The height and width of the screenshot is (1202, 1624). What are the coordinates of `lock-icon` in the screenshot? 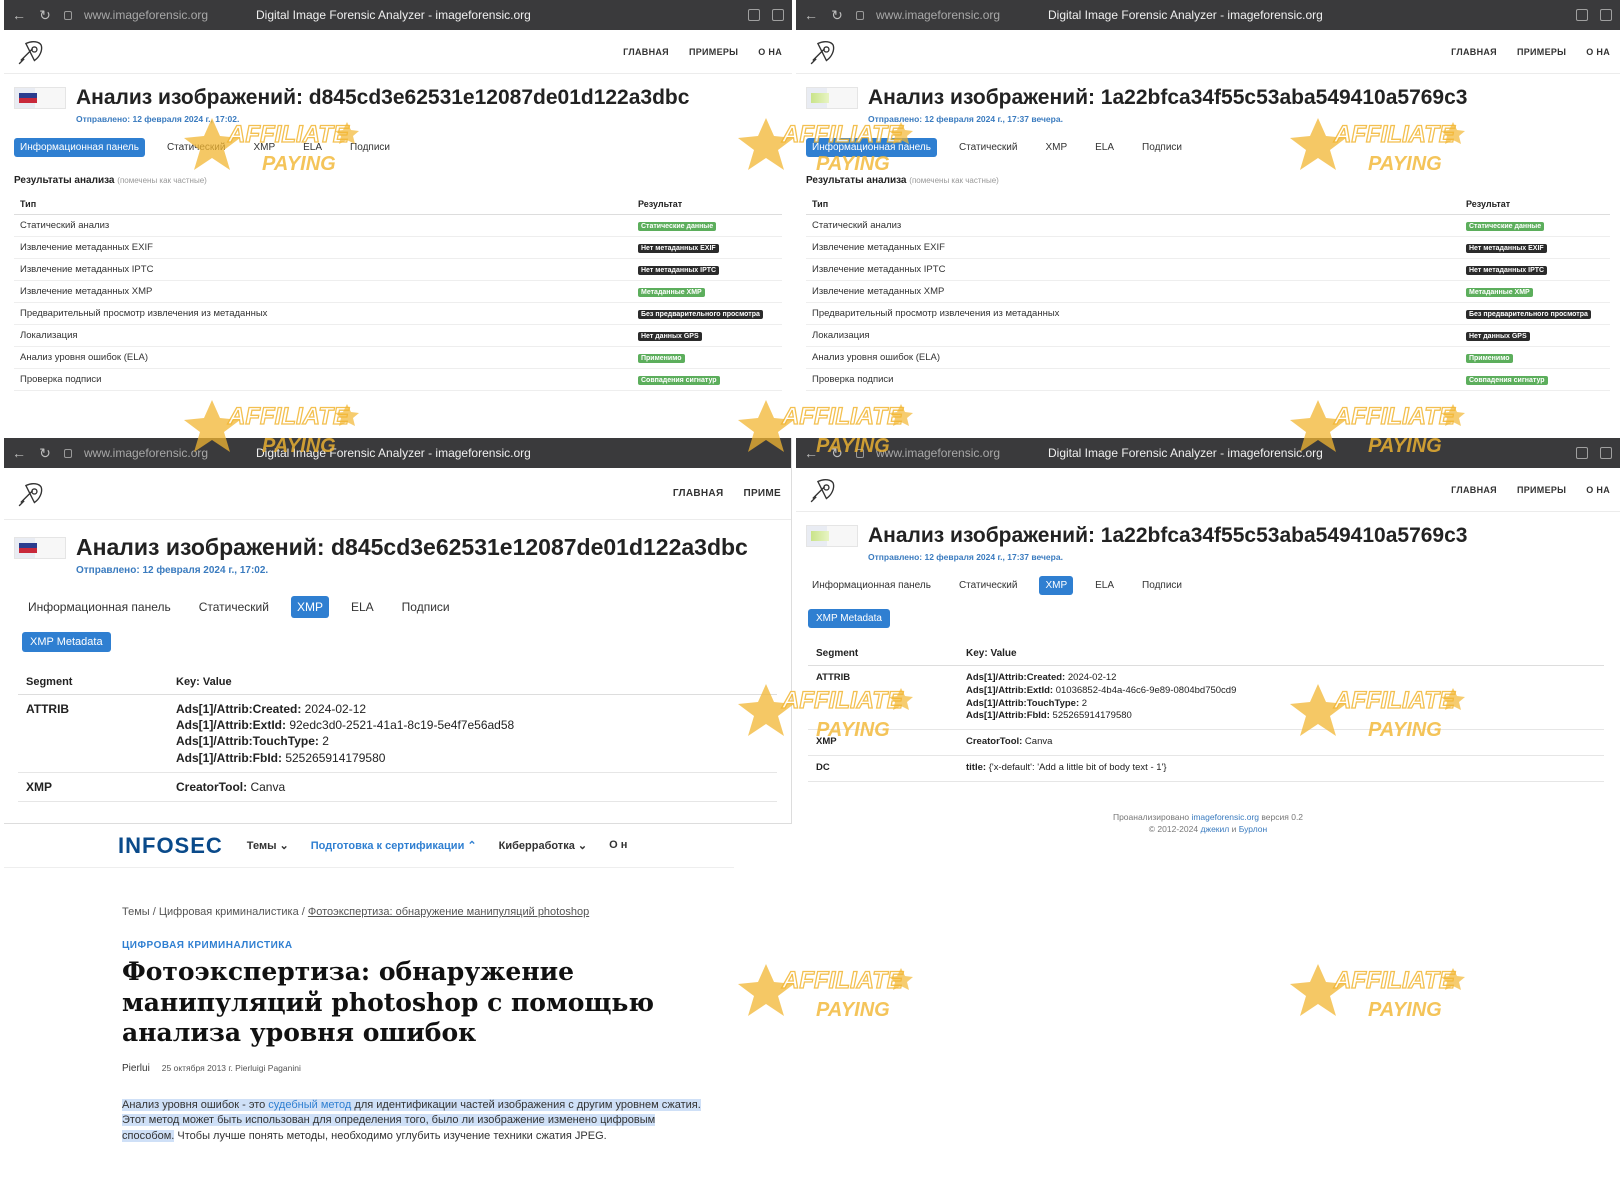 It's located at (68, 15).